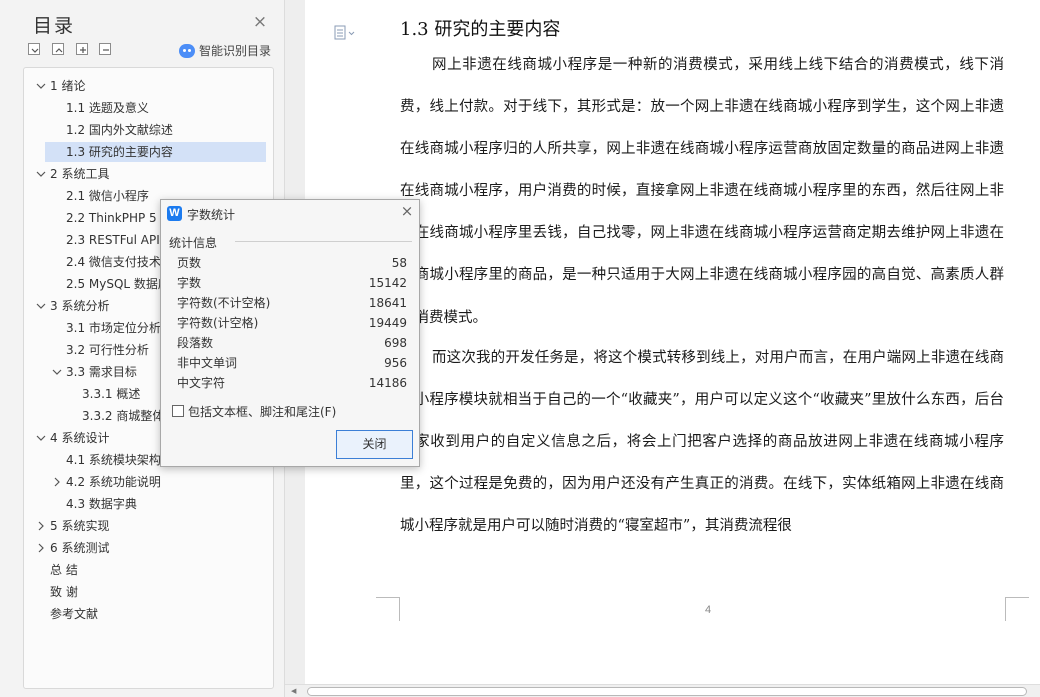 This screenshot has height=697, width=1040. I want to click on toc-item-label: 5 系统实现, so click(80, 526).